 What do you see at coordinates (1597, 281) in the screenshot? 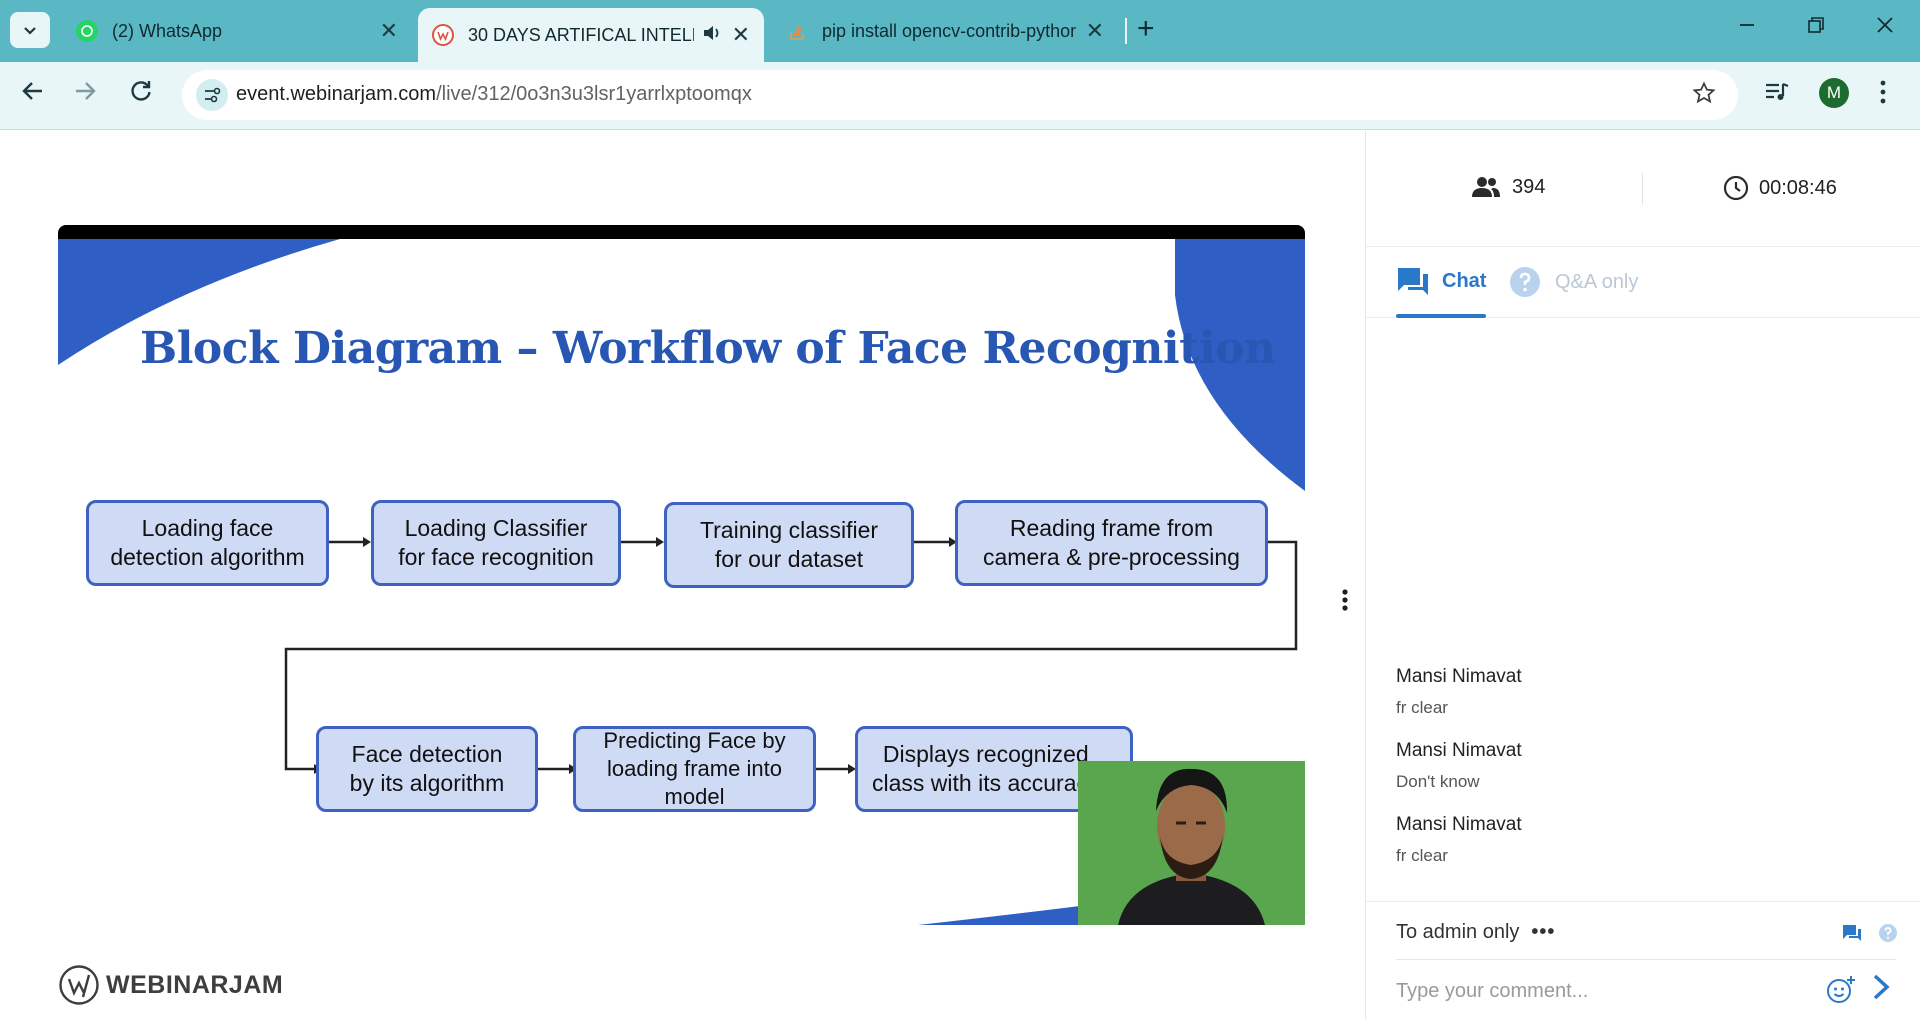
I see `tab-qa-label: Q&A only` at bounding box center [1597, 281].